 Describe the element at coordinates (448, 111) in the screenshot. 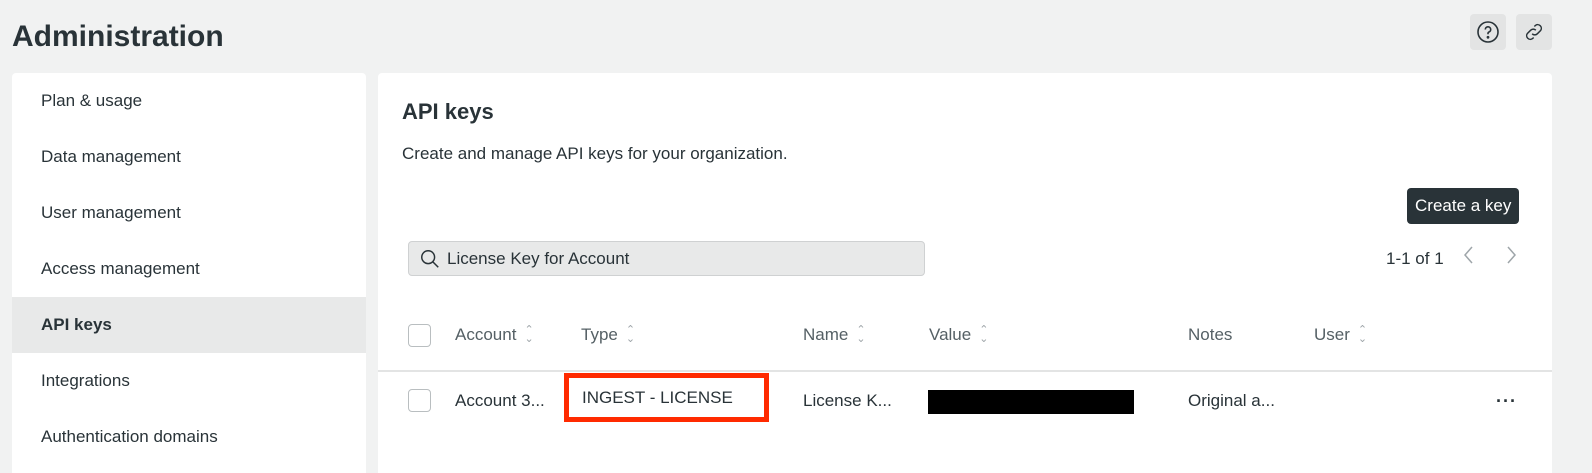

I see `section-title: API keys` at that location.